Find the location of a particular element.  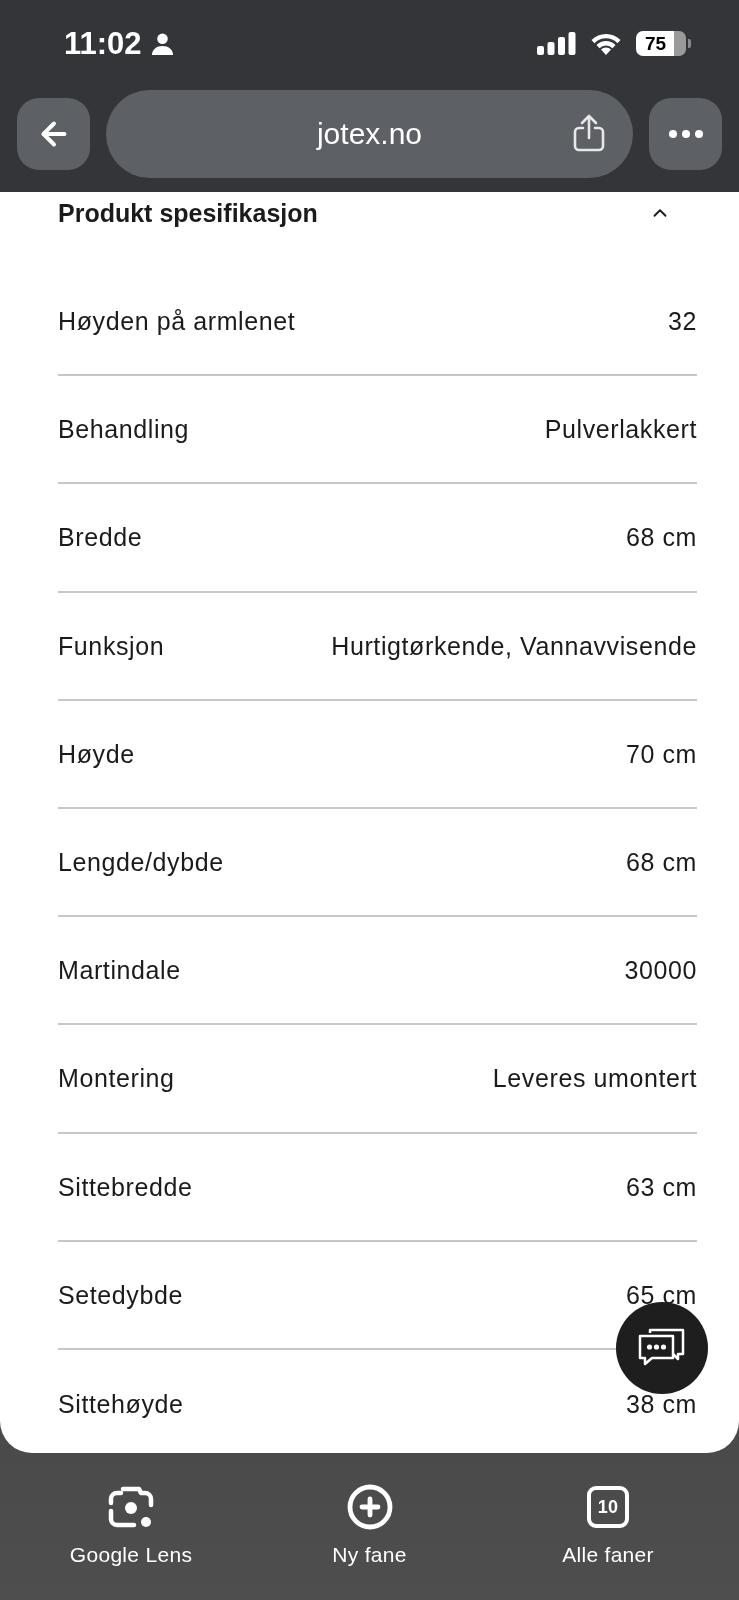

spec-label: Høyden på armlenet is located at coordinates (177, 321).